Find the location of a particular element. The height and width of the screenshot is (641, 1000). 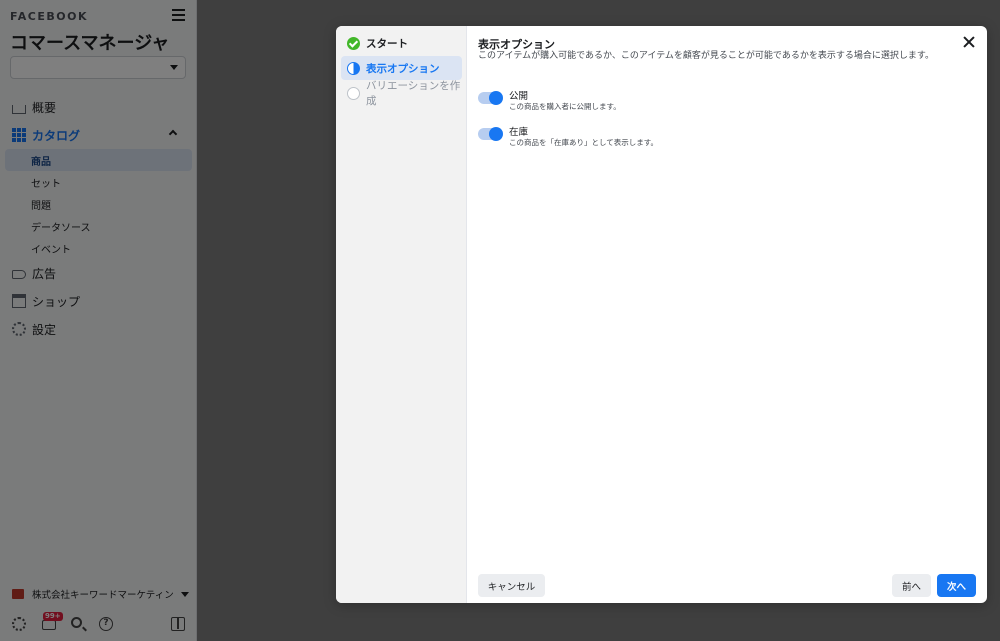

step-label: バリエーションを作成 is located at coordinates (413, 93).